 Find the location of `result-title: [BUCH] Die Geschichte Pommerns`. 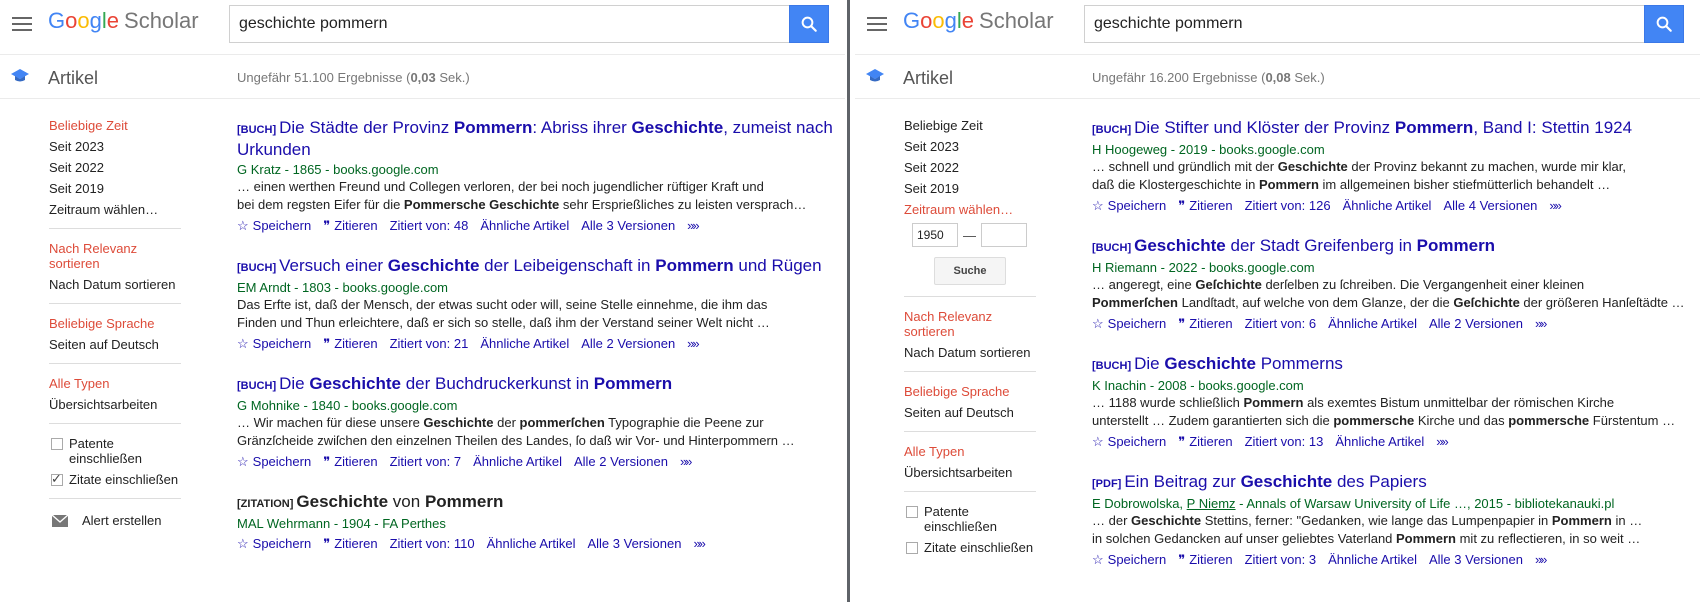

result-title: [BUCH] Die Geschichte Pommerns is located at coordinates (1392, 365).